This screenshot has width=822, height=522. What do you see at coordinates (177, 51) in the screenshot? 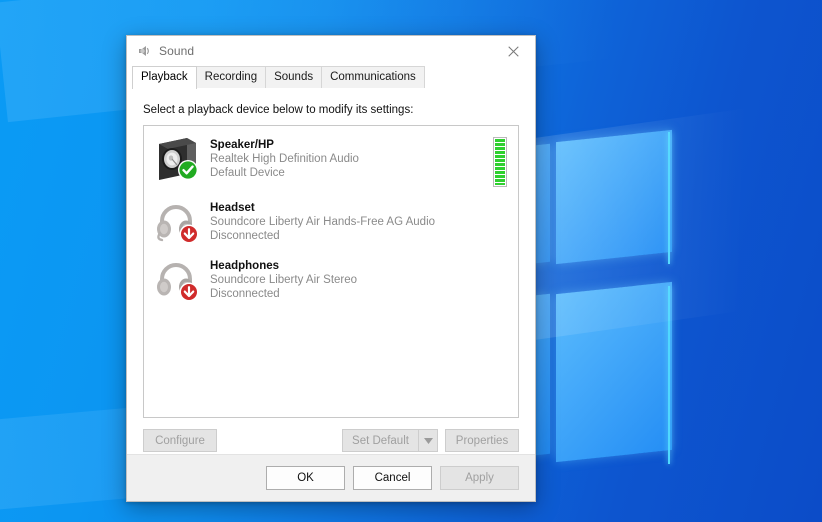
I see `window-title: Sound` at bounding box center [177, 51].